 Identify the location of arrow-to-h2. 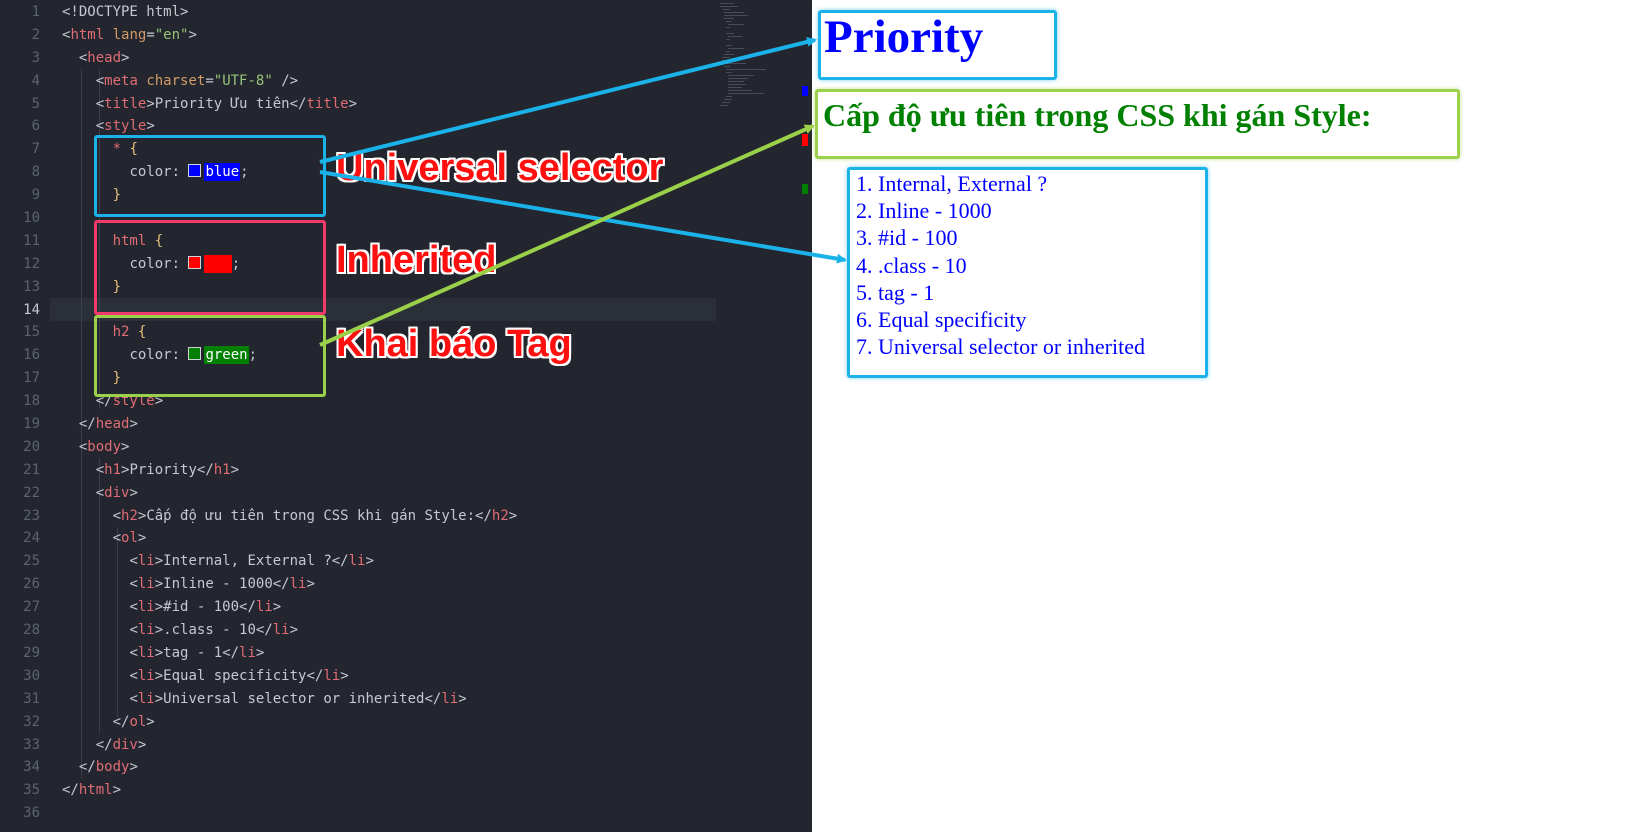
(567, 235).